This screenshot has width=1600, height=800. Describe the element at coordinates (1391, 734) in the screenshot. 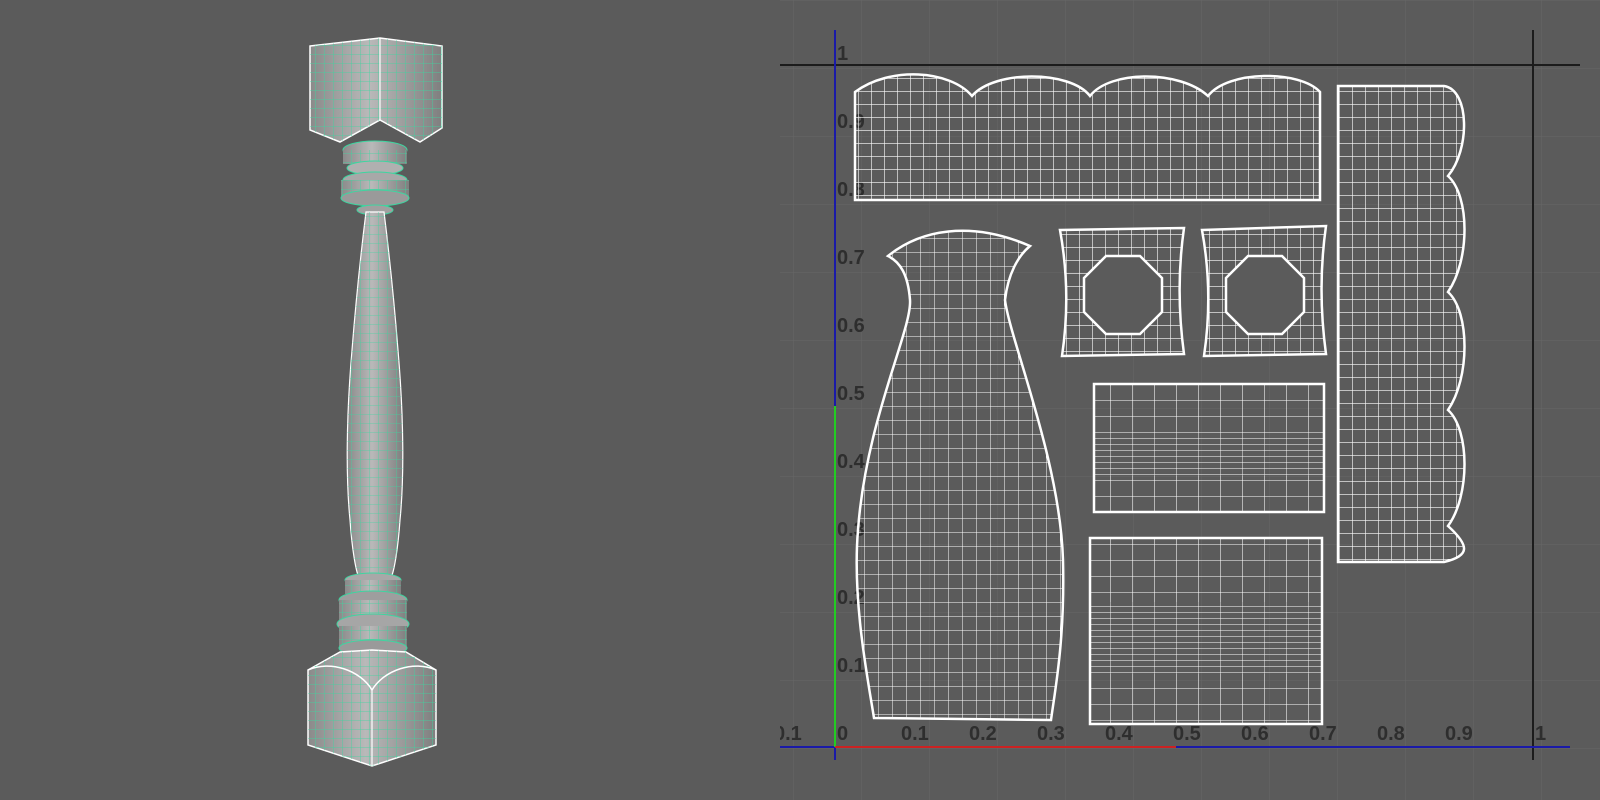

I see `svg-text: 0.8` at that location.